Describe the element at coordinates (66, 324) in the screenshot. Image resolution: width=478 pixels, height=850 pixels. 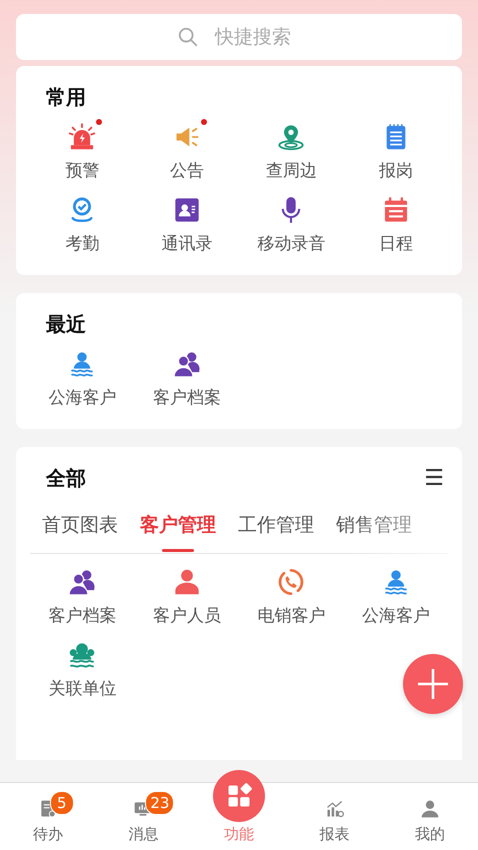
I see `section-title: 最近` at that location.